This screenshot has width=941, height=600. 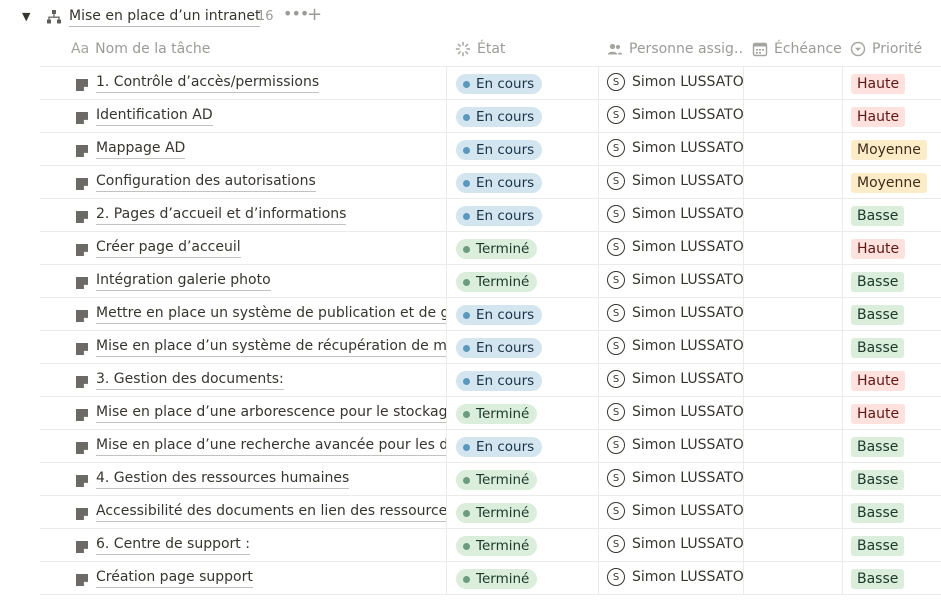 I want to click on column-header-etat: État, so click(x=522, y=49).